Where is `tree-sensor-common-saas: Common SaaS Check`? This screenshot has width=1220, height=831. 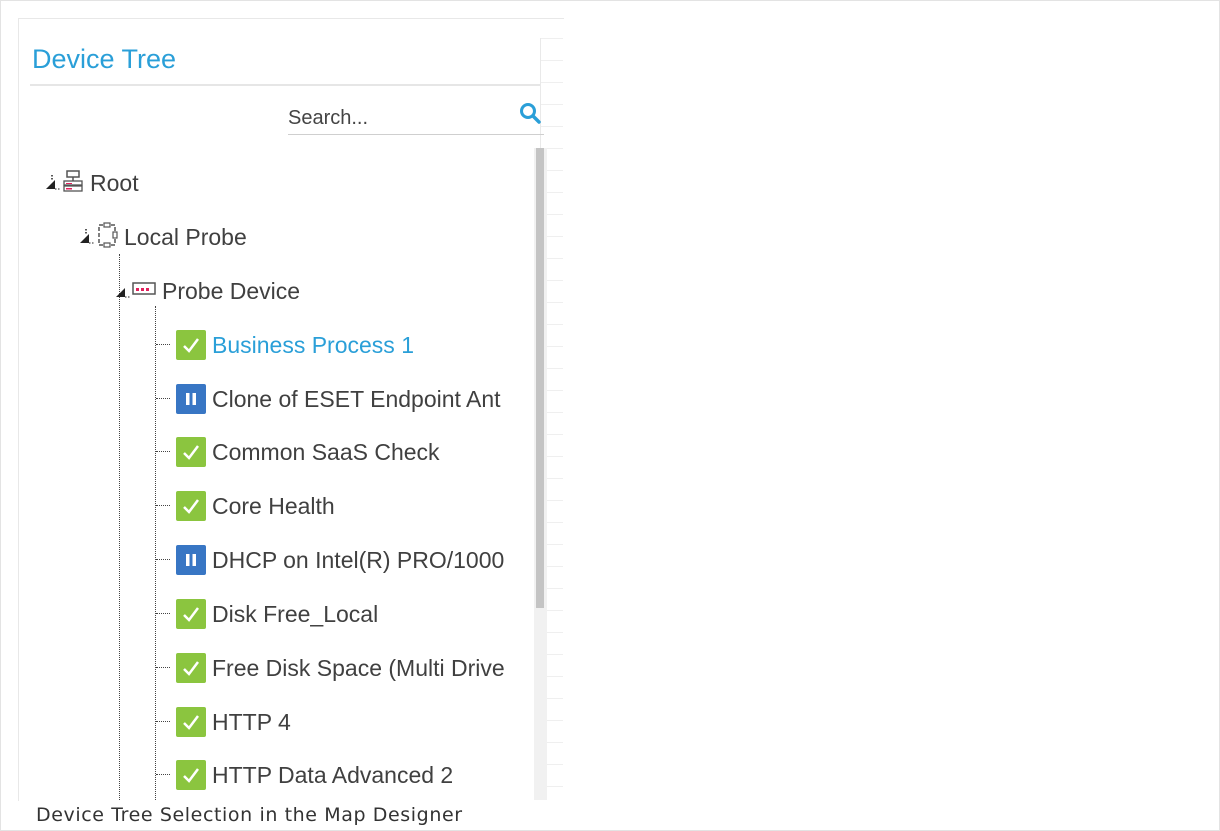
tree-sensor-common-saas: Common SaaS Check is located at coordinates (298, 452).